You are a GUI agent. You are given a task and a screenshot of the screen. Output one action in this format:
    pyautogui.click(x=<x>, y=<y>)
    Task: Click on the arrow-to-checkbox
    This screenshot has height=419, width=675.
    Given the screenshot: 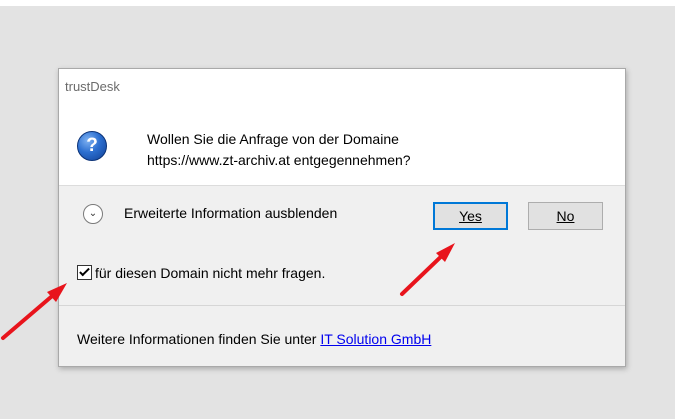 What is the action you would take?
    pyautogui.click(x=34, y=311)
    